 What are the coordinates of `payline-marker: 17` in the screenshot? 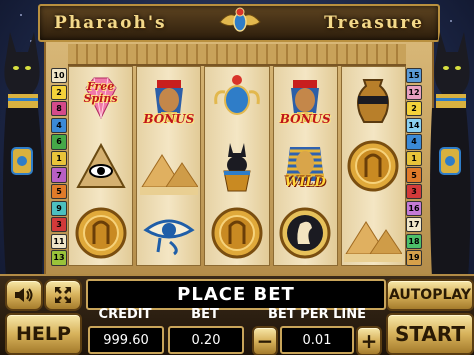 It's located at (414, 225).